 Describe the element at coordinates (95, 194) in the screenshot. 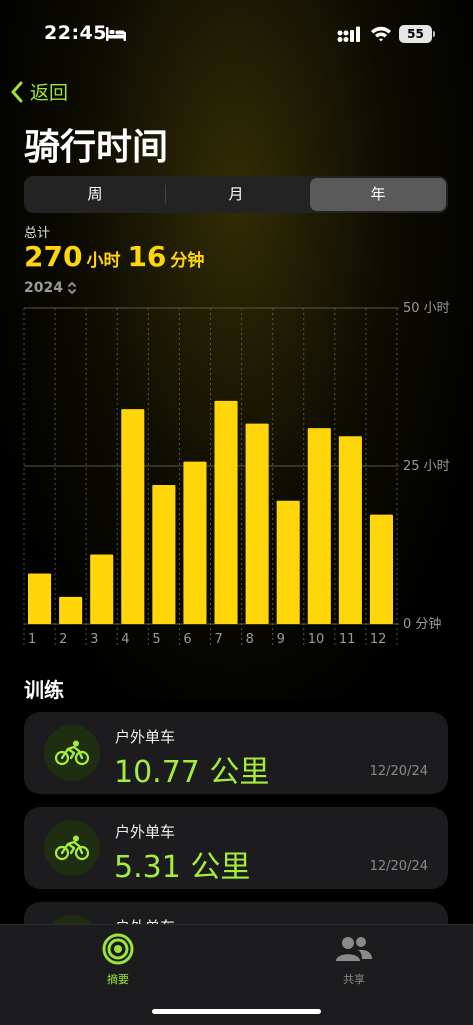

I see `tab-week: 周` at that location.